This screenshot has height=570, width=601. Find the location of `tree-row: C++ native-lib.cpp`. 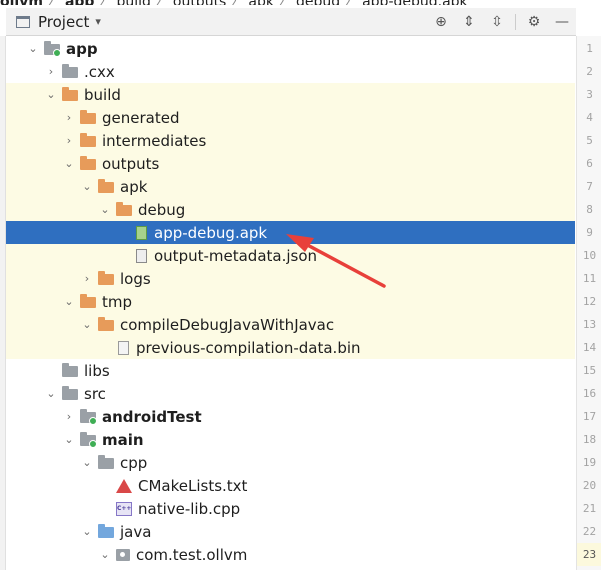

tree-row: C++ native-lib.cpp is located at coordinates (290, 508).